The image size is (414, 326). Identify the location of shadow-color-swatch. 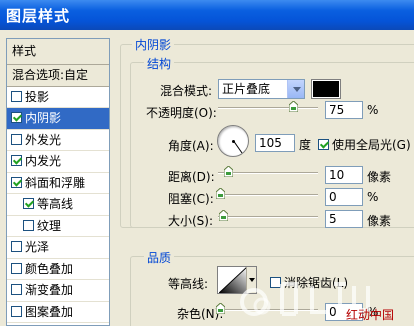
(326, 89).